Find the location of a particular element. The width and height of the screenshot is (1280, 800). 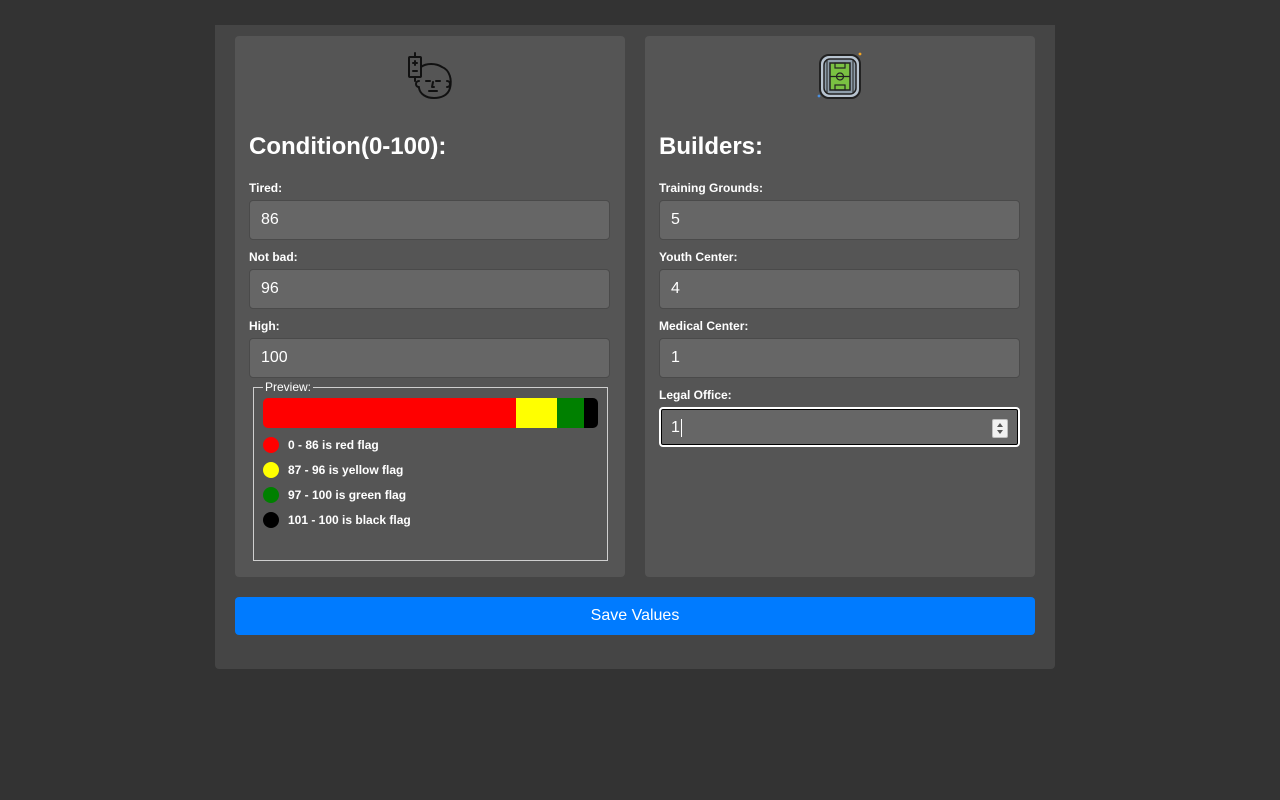

black-dot-icon is located at coordinates (271, 520).